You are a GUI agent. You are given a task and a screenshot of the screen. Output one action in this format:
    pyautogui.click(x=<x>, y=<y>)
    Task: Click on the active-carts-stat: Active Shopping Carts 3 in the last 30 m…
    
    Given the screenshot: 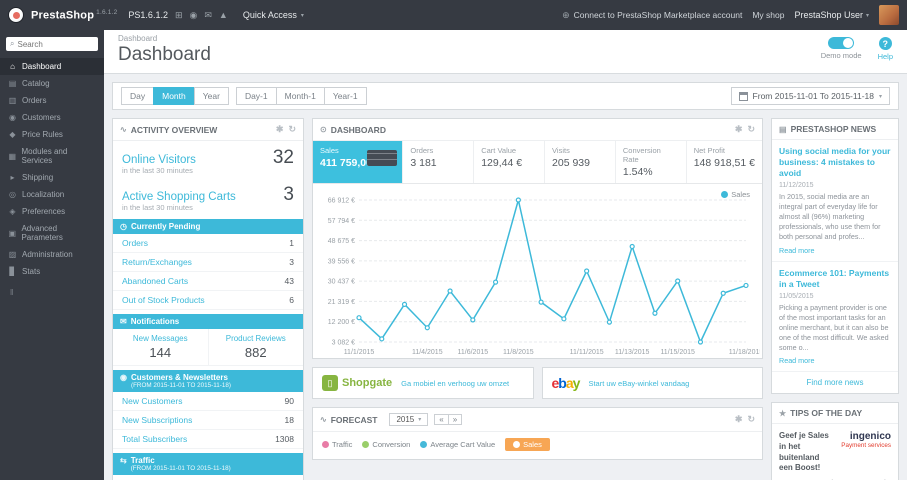 What is the action you would take?
    pyautogui.click(x=208, y=196)
    